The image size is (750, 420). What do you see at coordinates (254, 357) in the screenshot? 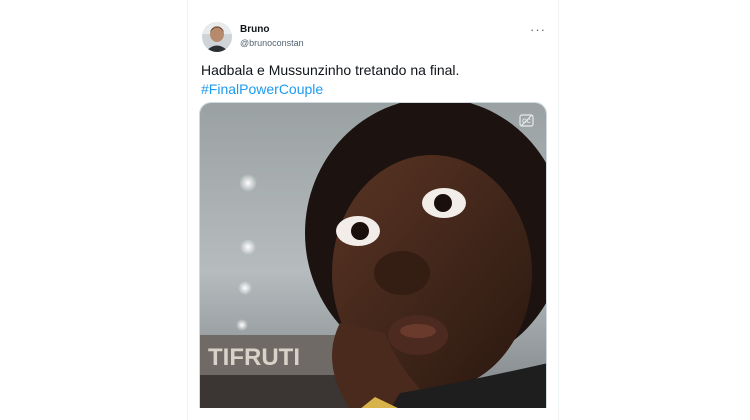
I see `store-sign-text: TIFRUTI` at bounding box center [254, 357].